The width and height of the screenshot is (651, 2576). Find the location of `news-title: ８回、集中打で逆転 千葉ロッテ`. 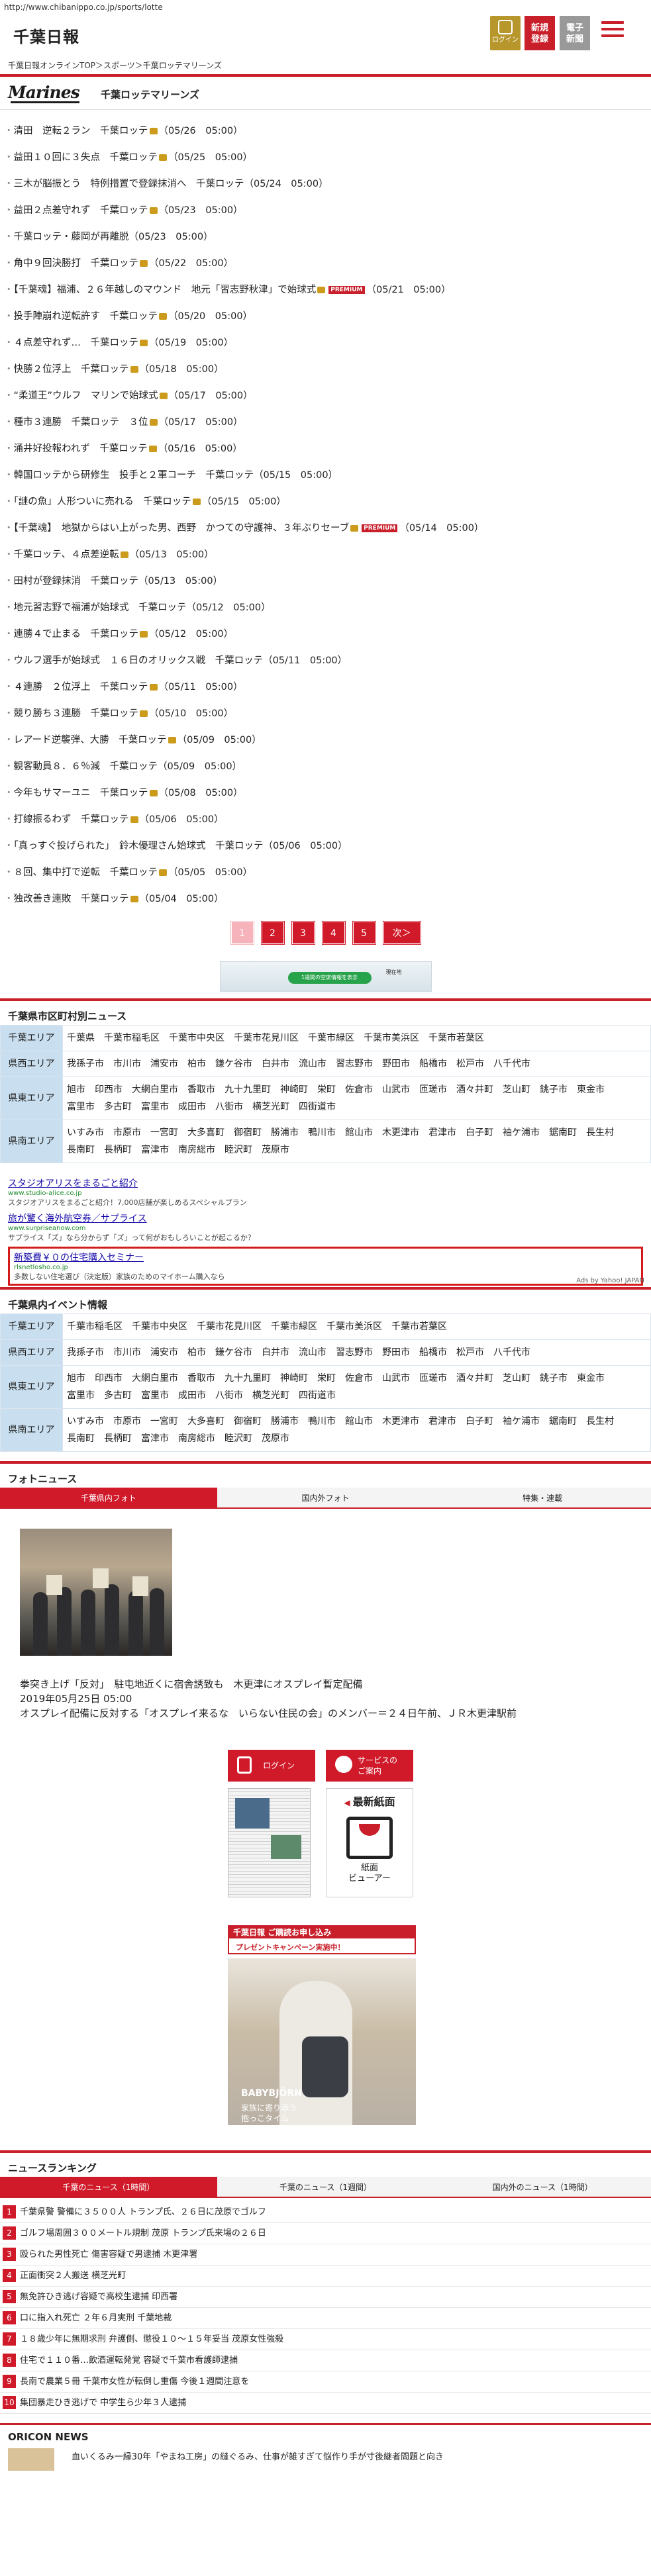

news-title: ８回、集中打で逆転 千葉ロッテ is located at coordinates (86, 872).